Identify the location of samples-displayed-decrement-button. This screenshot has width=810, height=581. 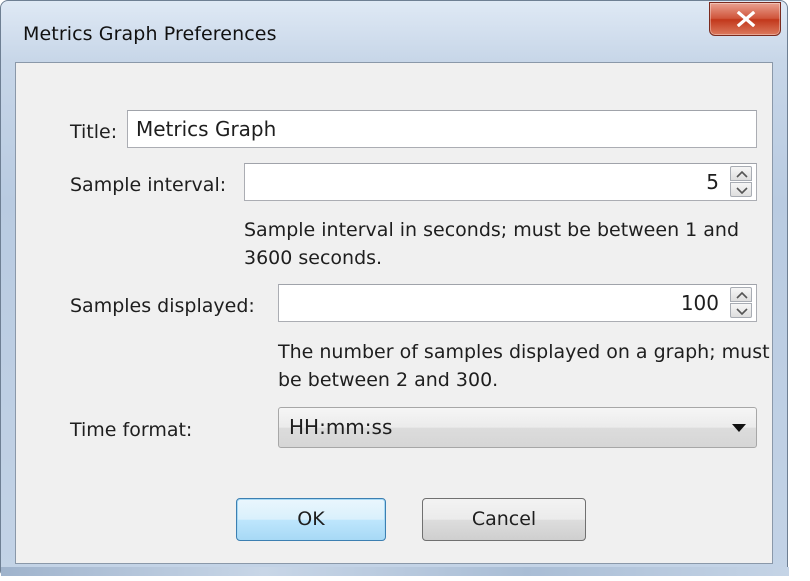
(741, 310).